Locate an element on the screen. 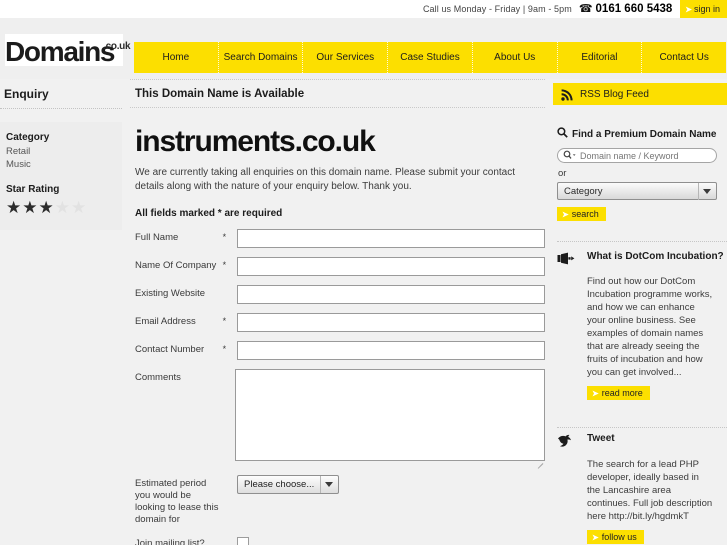 Image resolution: width=727 pixels, height=545 pixels. find-premium-label: Find a Premium Domain Name is located at coordinates (644, 134).